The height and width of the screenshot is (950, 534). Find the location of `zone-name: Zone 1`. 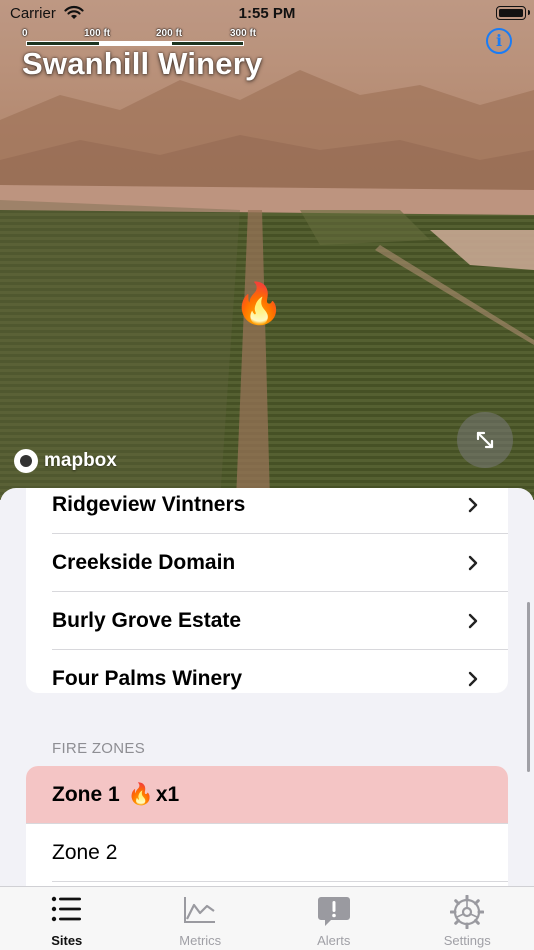

zone-name: Zone 1 is located at coordinates (86, 794).